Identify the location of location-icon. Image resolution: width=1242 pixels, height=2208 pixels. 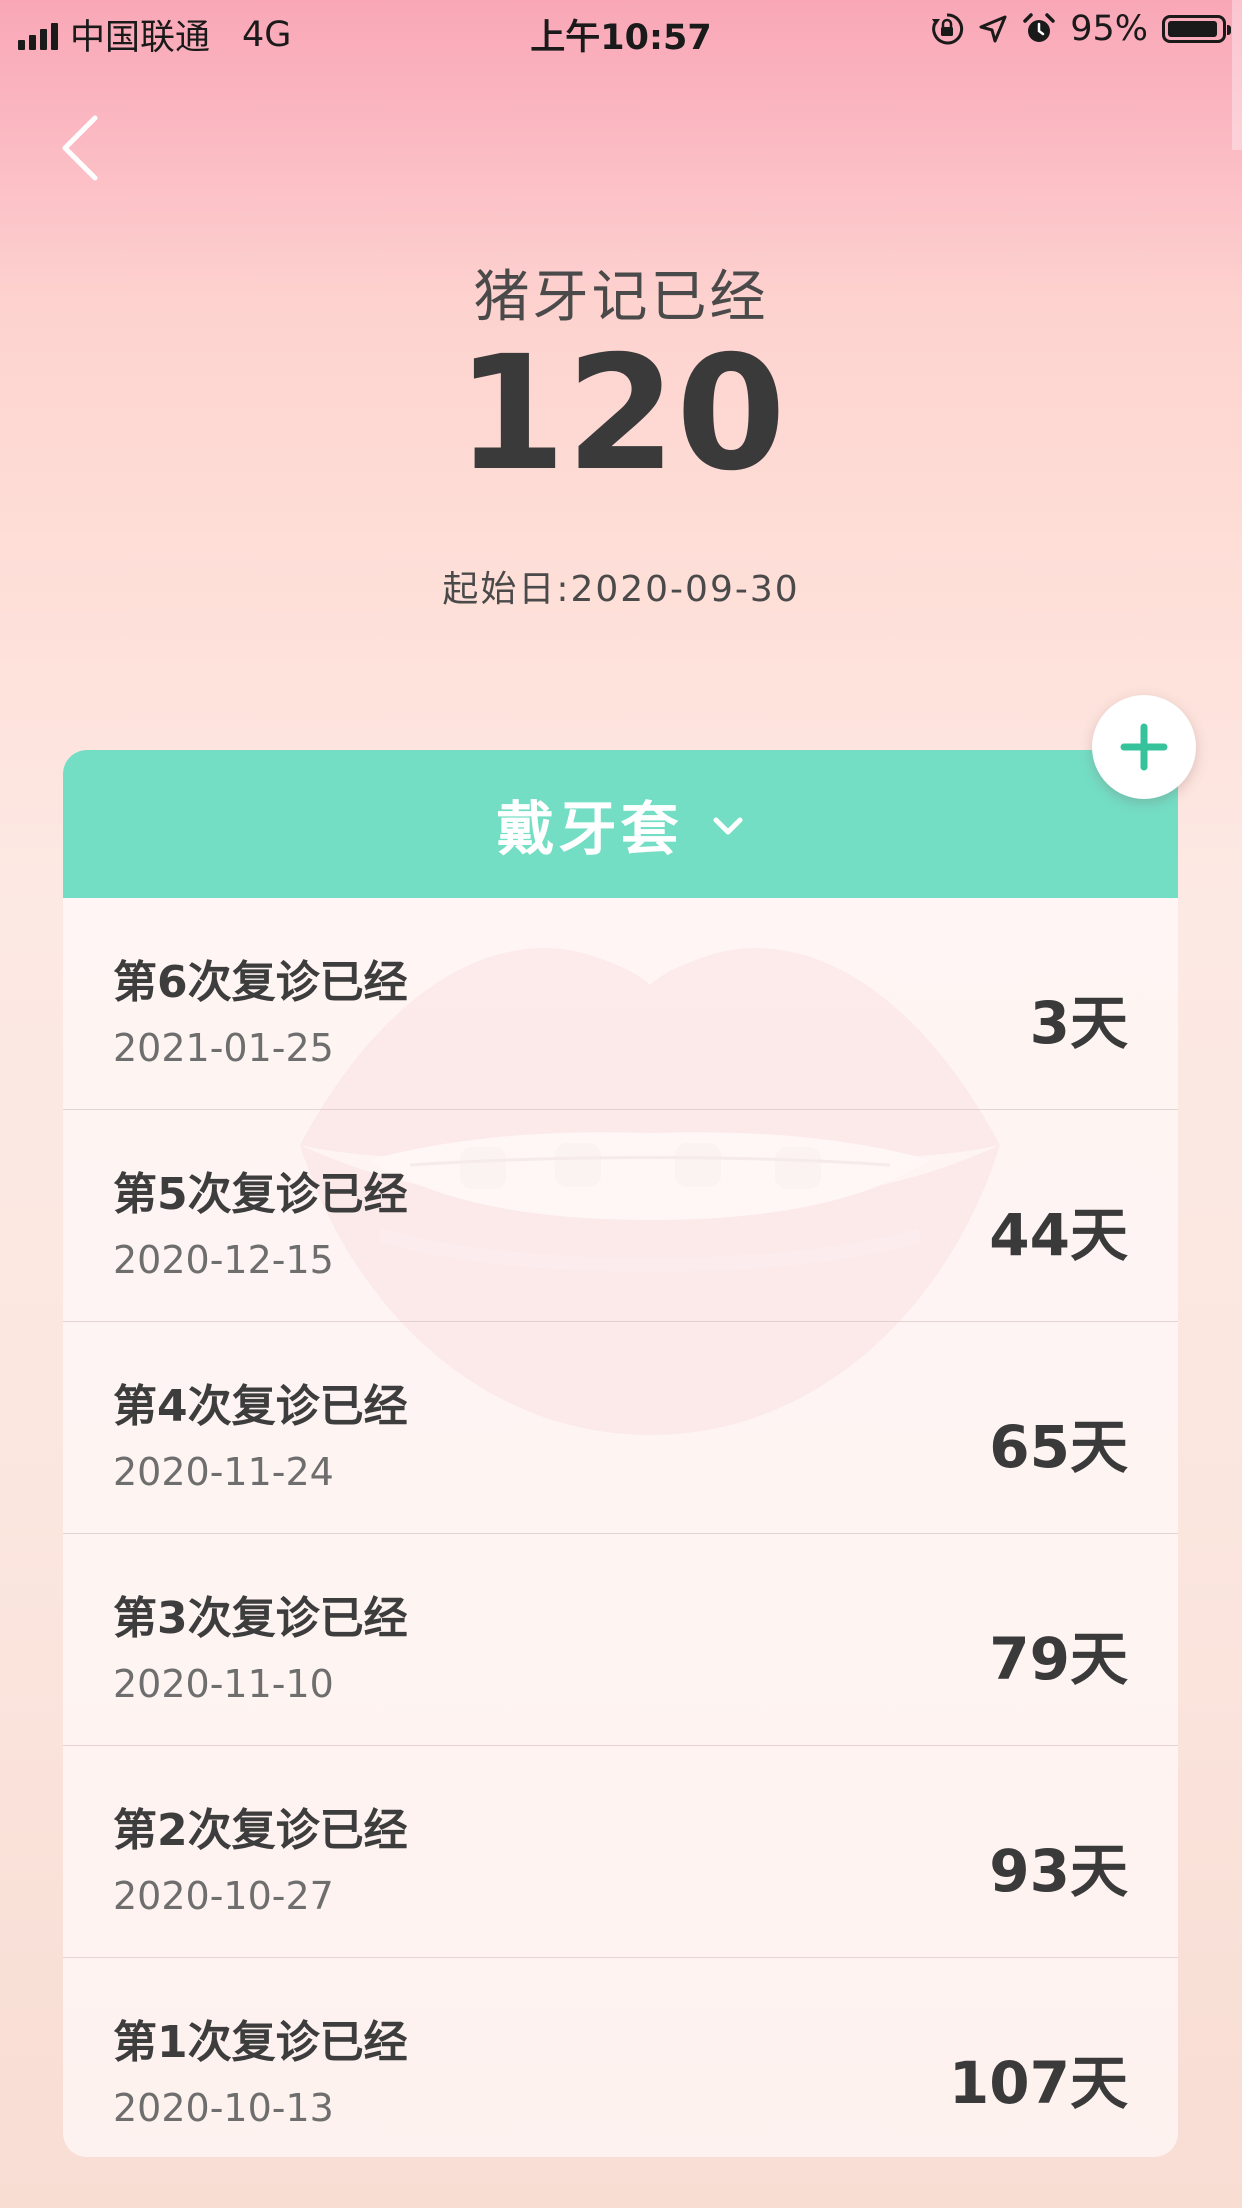
(993, 29).